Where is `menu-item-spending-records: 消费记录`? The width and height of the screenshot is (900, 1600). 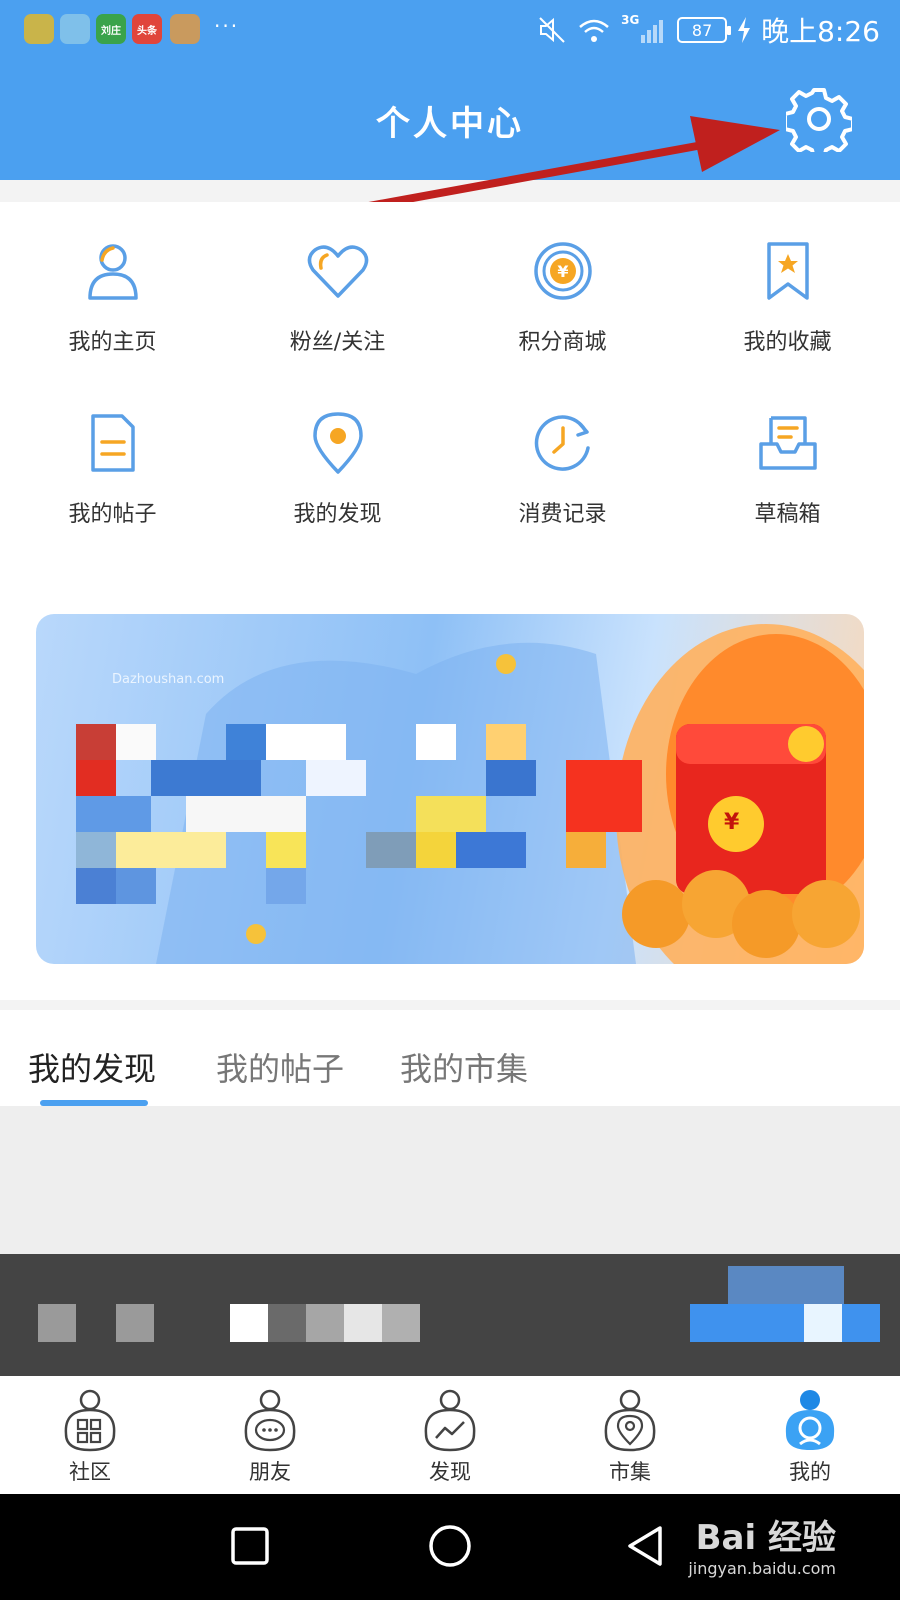 menu-item-spending-records: 消费记录 is located at coordinates (562, 450).